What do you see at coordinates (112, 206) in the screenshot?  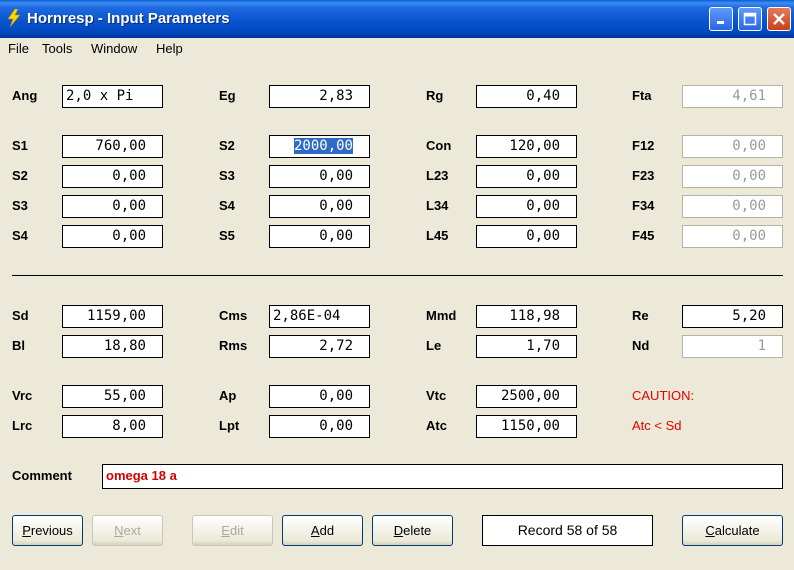 I see `s3b-field: 0,00` at bounding box center [112, 206].